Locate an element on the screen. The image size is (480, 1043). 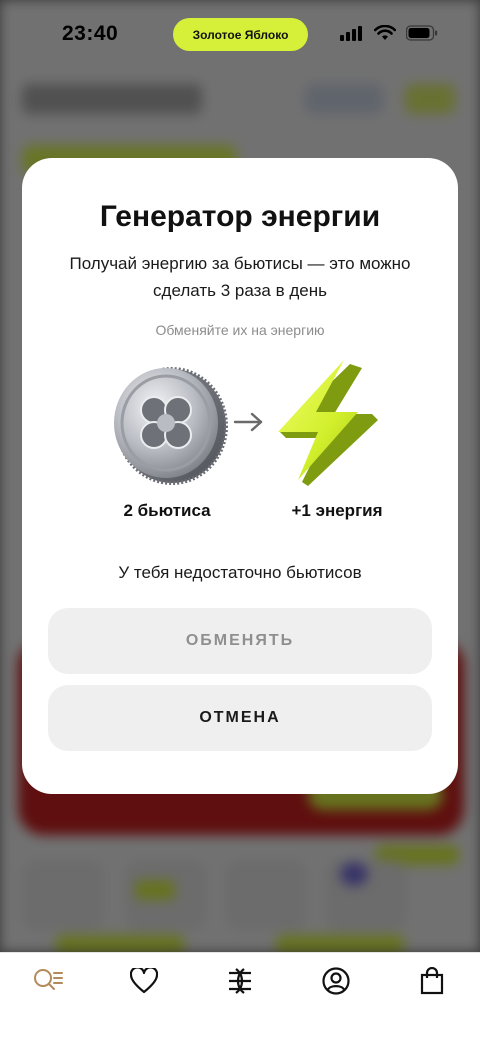
cellular-signal-icon is located at coordinates (351, 33).